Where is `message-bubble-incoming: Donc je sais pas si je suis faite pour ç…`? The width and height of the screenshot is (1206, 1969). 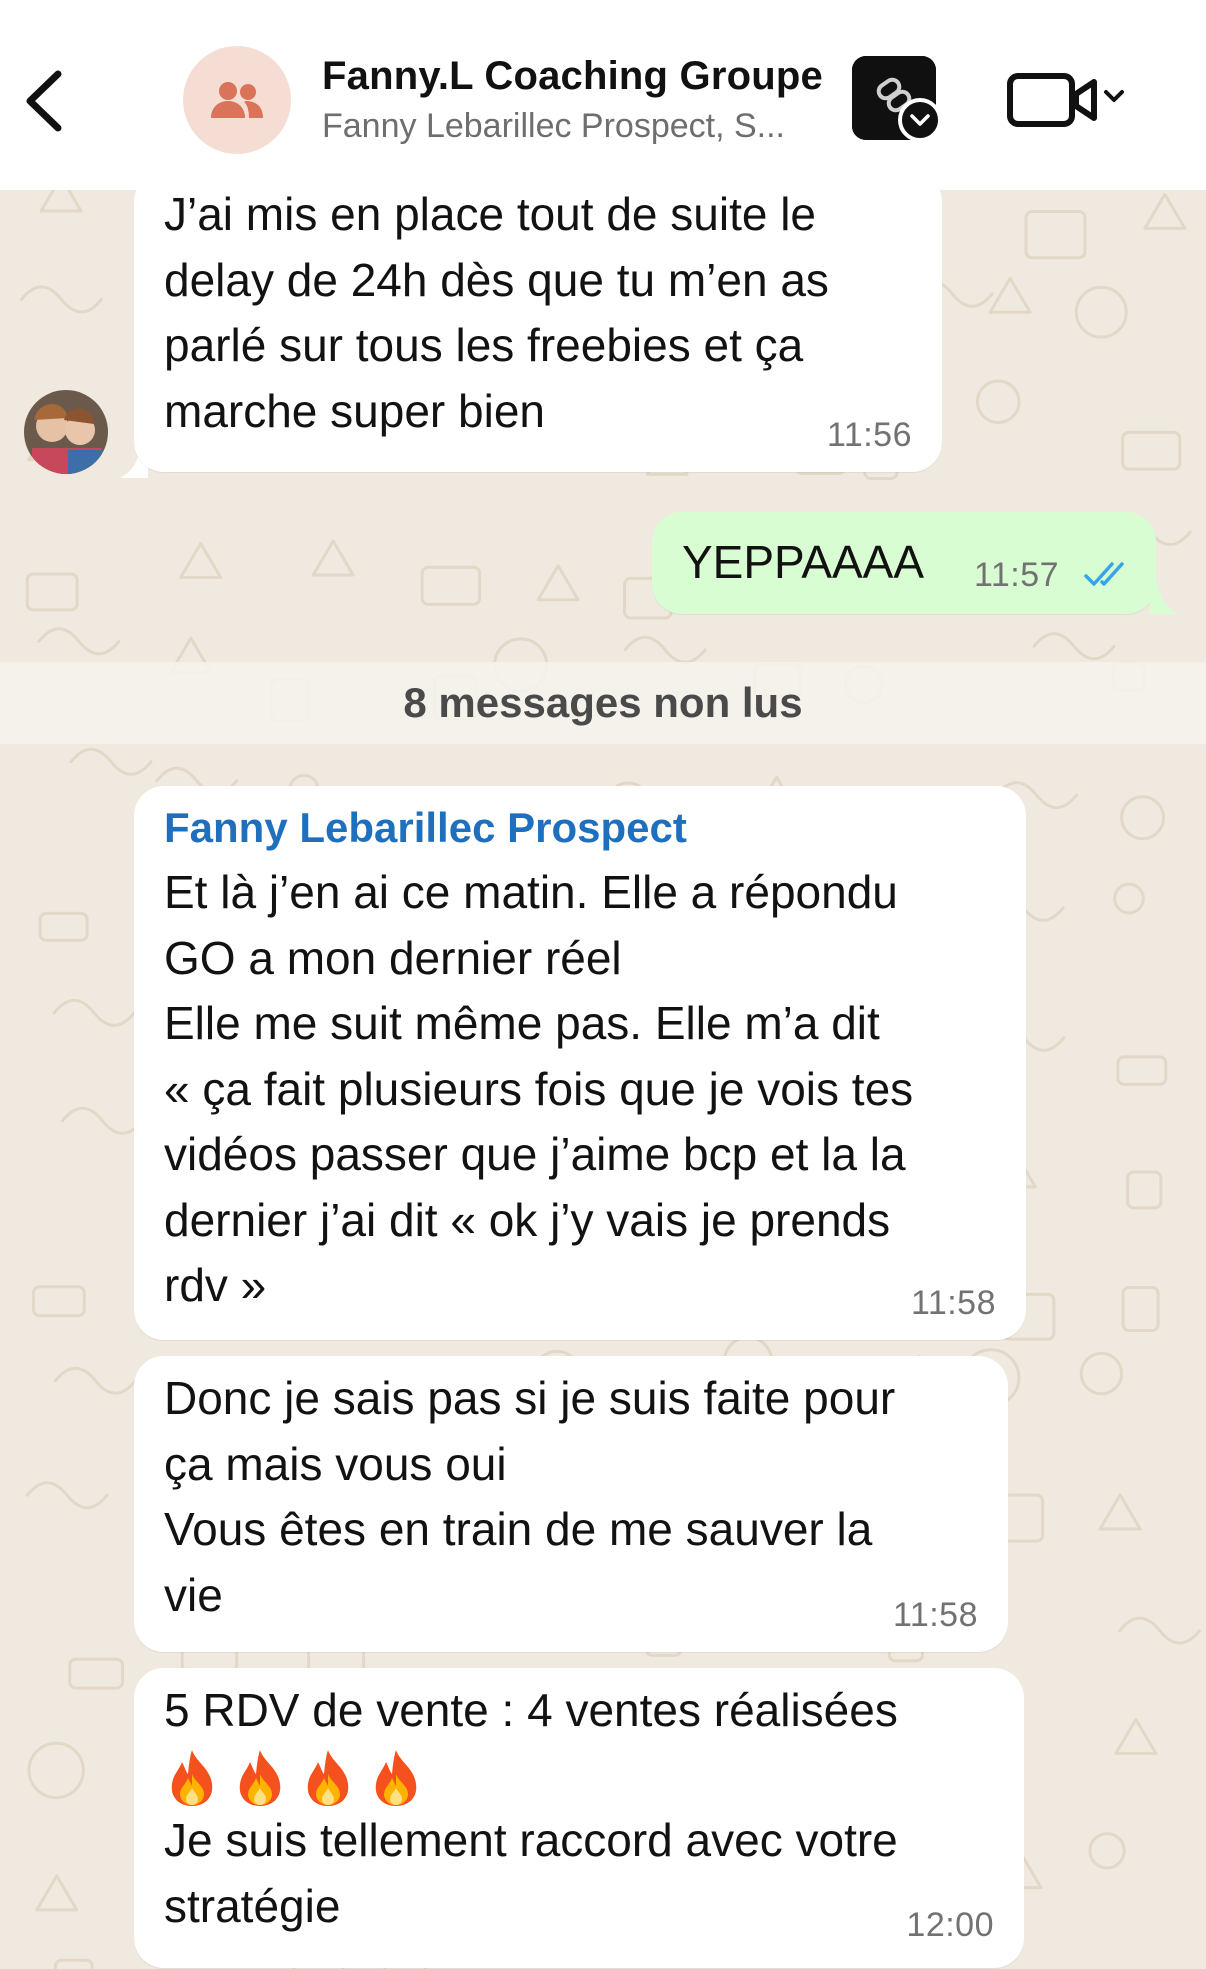 message-bubble-incoming: Donc je sais pas si je suis faite pour ç… is located at coordinates (571, 1504).